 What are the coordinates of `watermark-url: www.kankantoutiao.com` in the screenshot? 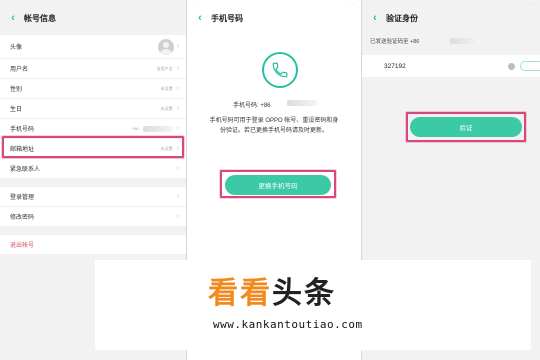 It's located at (288, 324).